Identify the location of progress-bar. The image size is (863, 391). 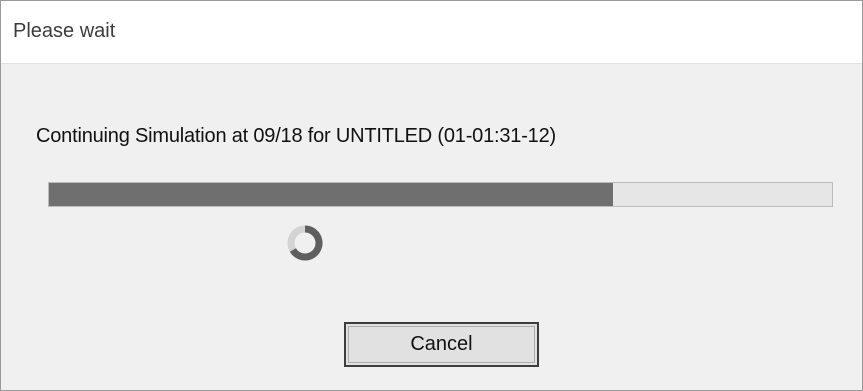
(440, 194).